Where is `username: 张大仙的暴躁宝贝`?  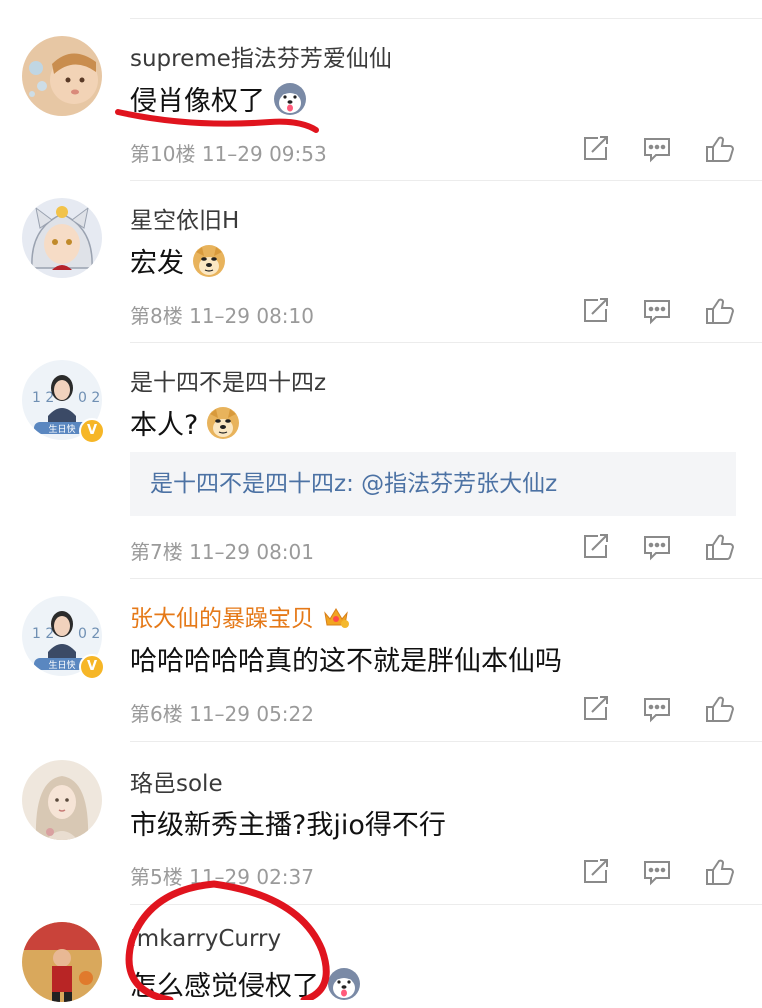
username: 张大仙的暴躁宝贝 is located at coordinates (240, 616).